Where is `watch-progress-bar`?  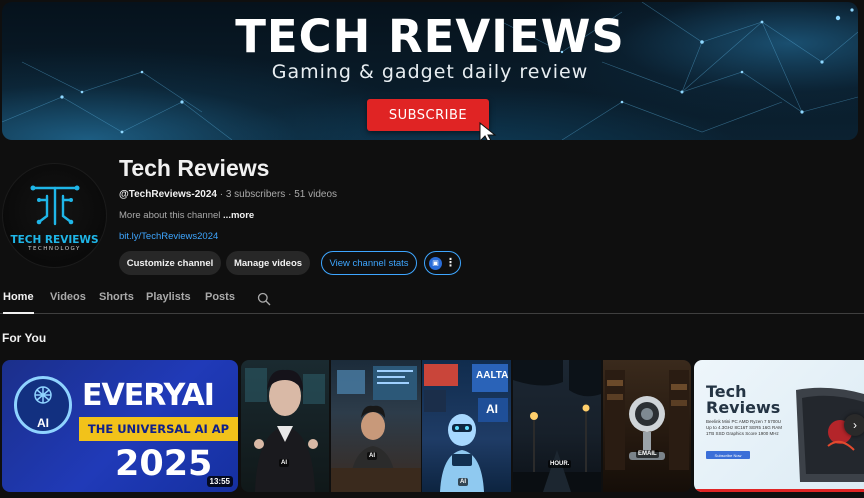
watch-progress-bar is located at coordinates (779, 490).